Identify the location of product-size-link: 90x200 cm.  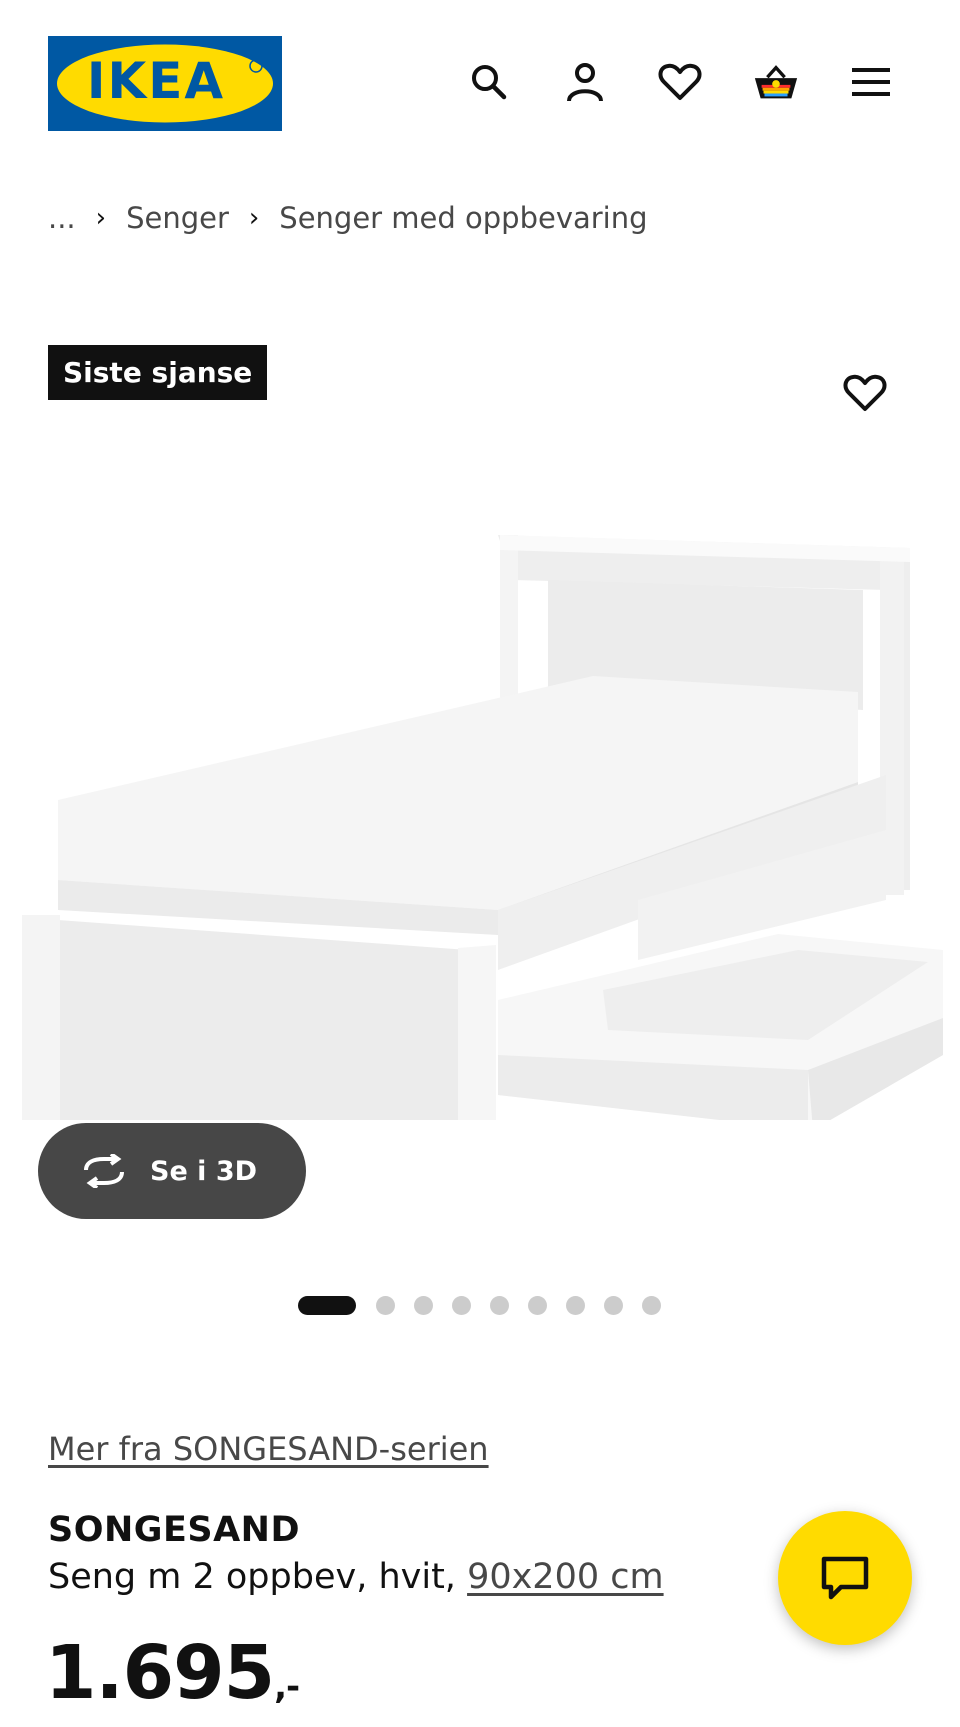
(565, 1577).